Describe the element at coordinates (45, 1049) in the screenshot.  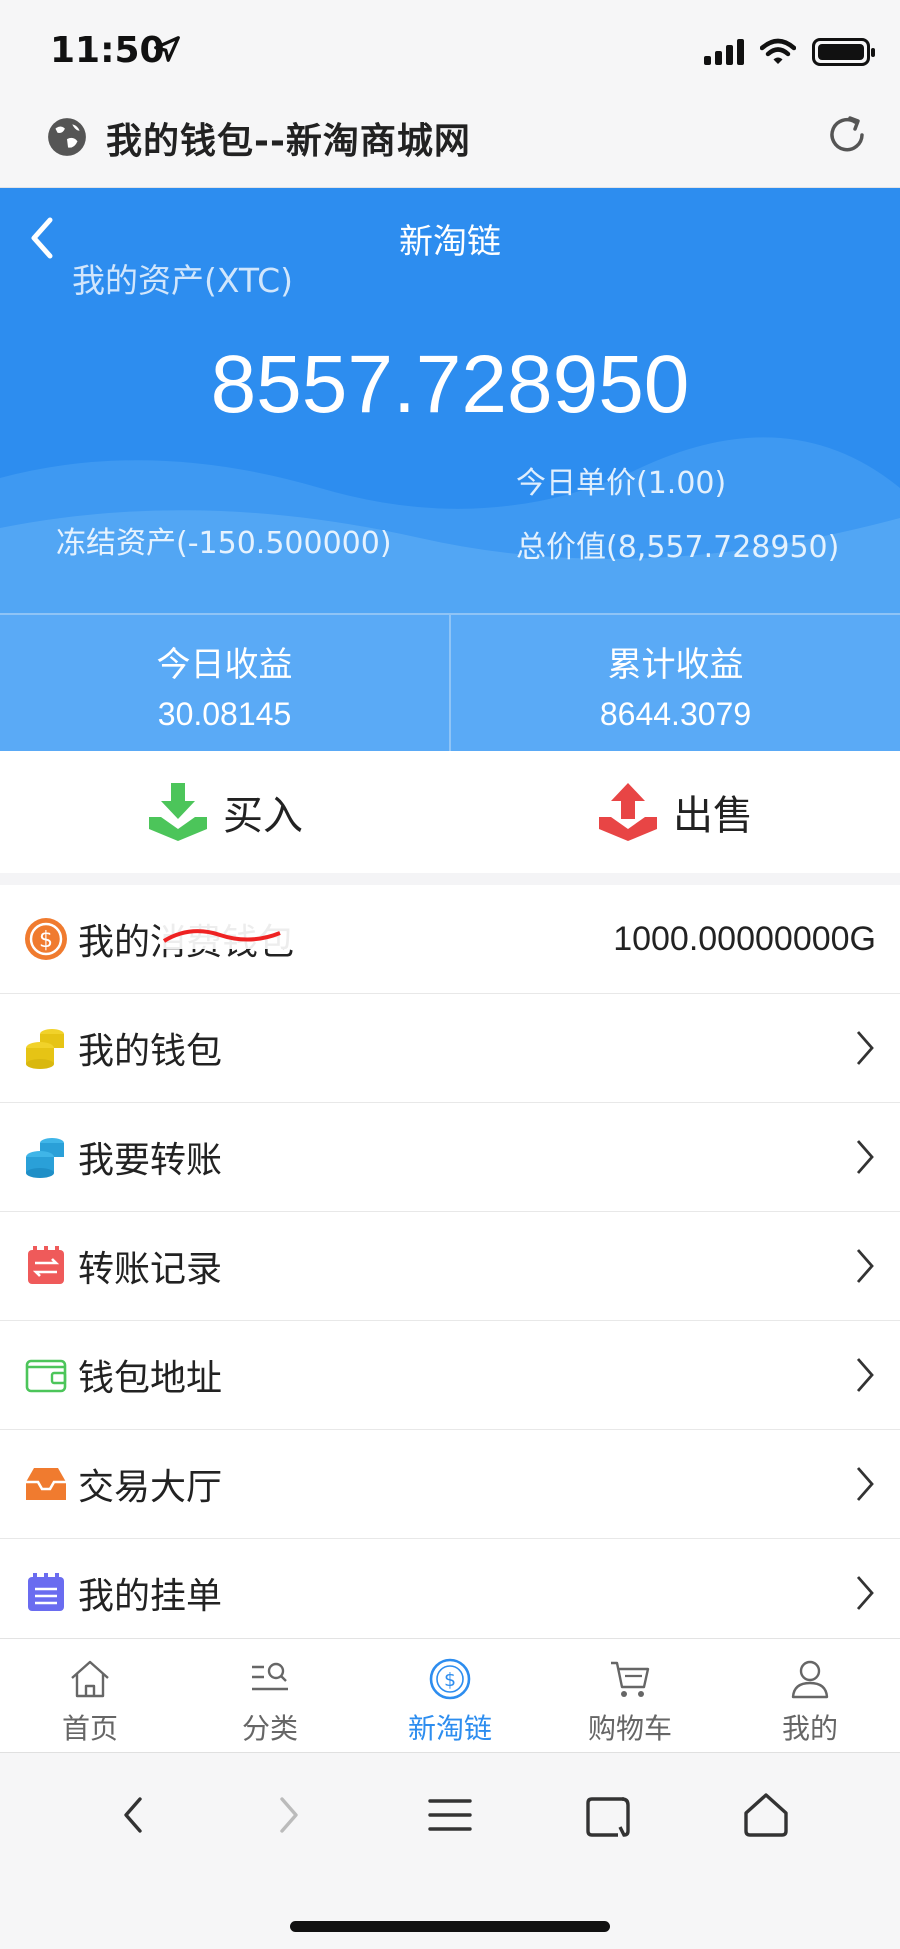
I see `coins-stack-icon` at that location.